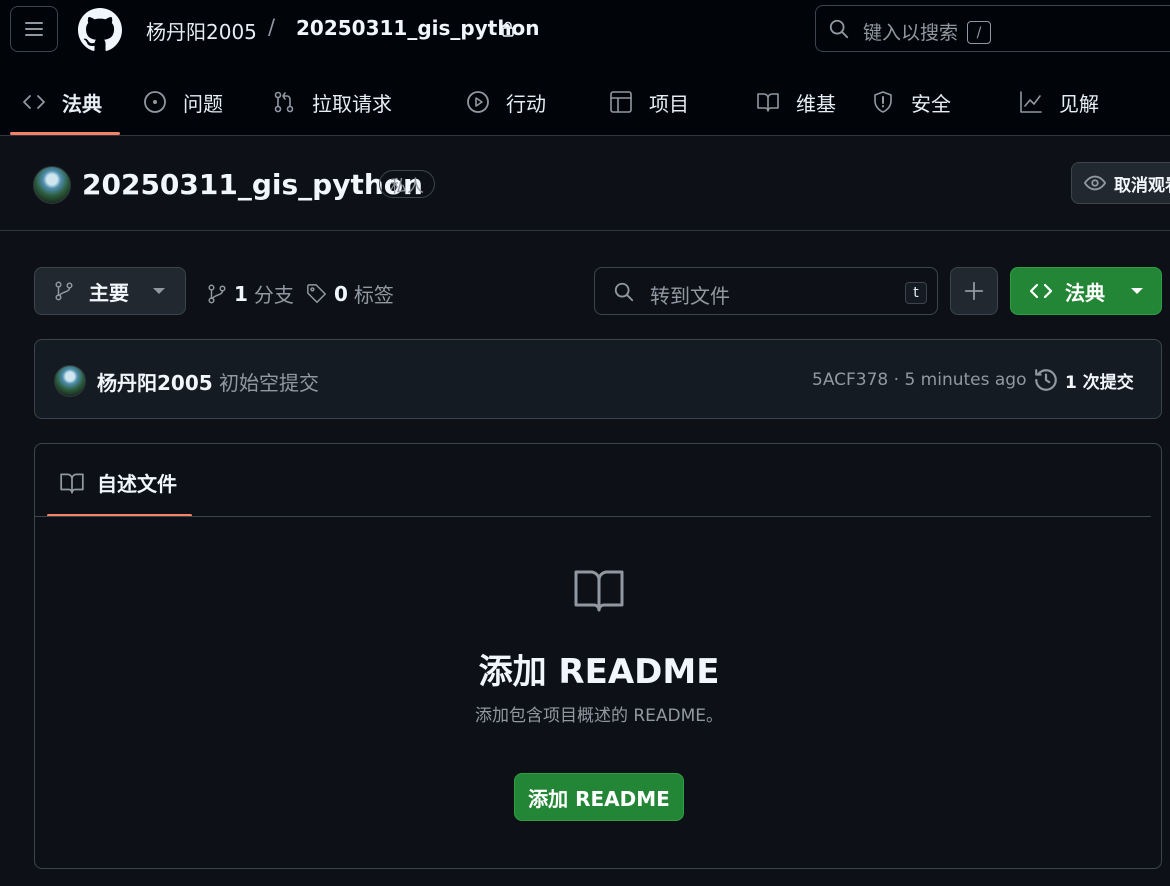  What do you see at coordinates (1031, 102) in the screenshot?
I see `graph-icon` at bounding box center [1031, 102].